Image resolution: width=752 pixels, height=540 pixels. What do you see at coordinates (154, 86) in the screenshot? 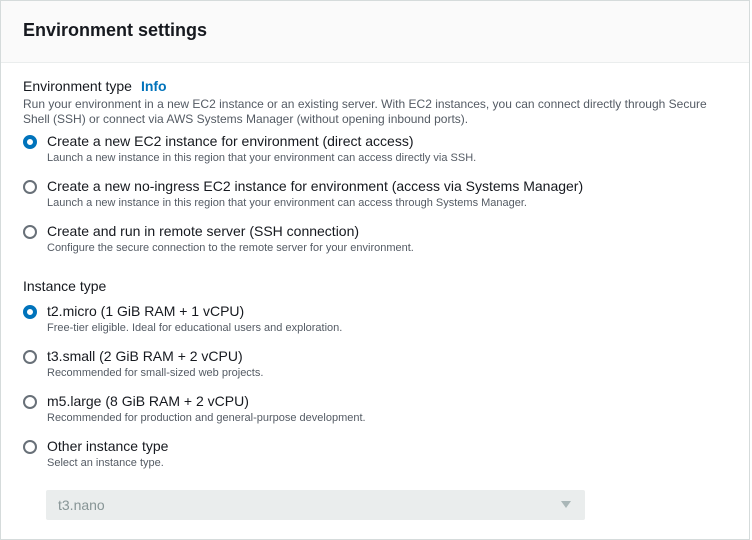
I see `info-link: Info` at bounding box center [154, 86].